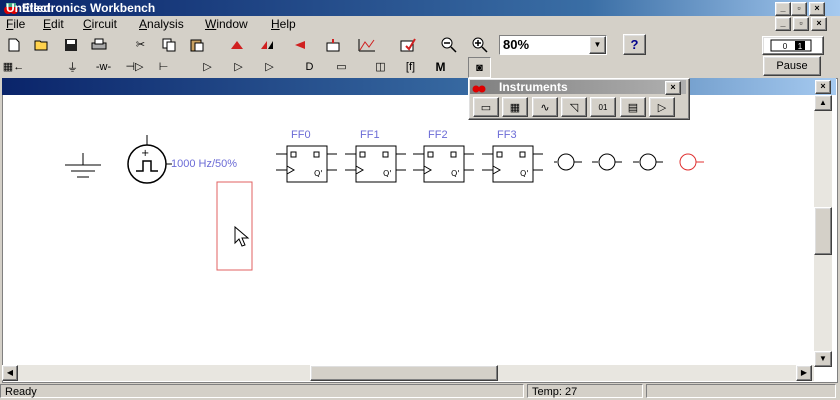 The width and height of the screenshot is (840, 400). What do you see at coordinates (98, 44) in the screenshot?
I see `print-icon` at bounding box center [98, 44].